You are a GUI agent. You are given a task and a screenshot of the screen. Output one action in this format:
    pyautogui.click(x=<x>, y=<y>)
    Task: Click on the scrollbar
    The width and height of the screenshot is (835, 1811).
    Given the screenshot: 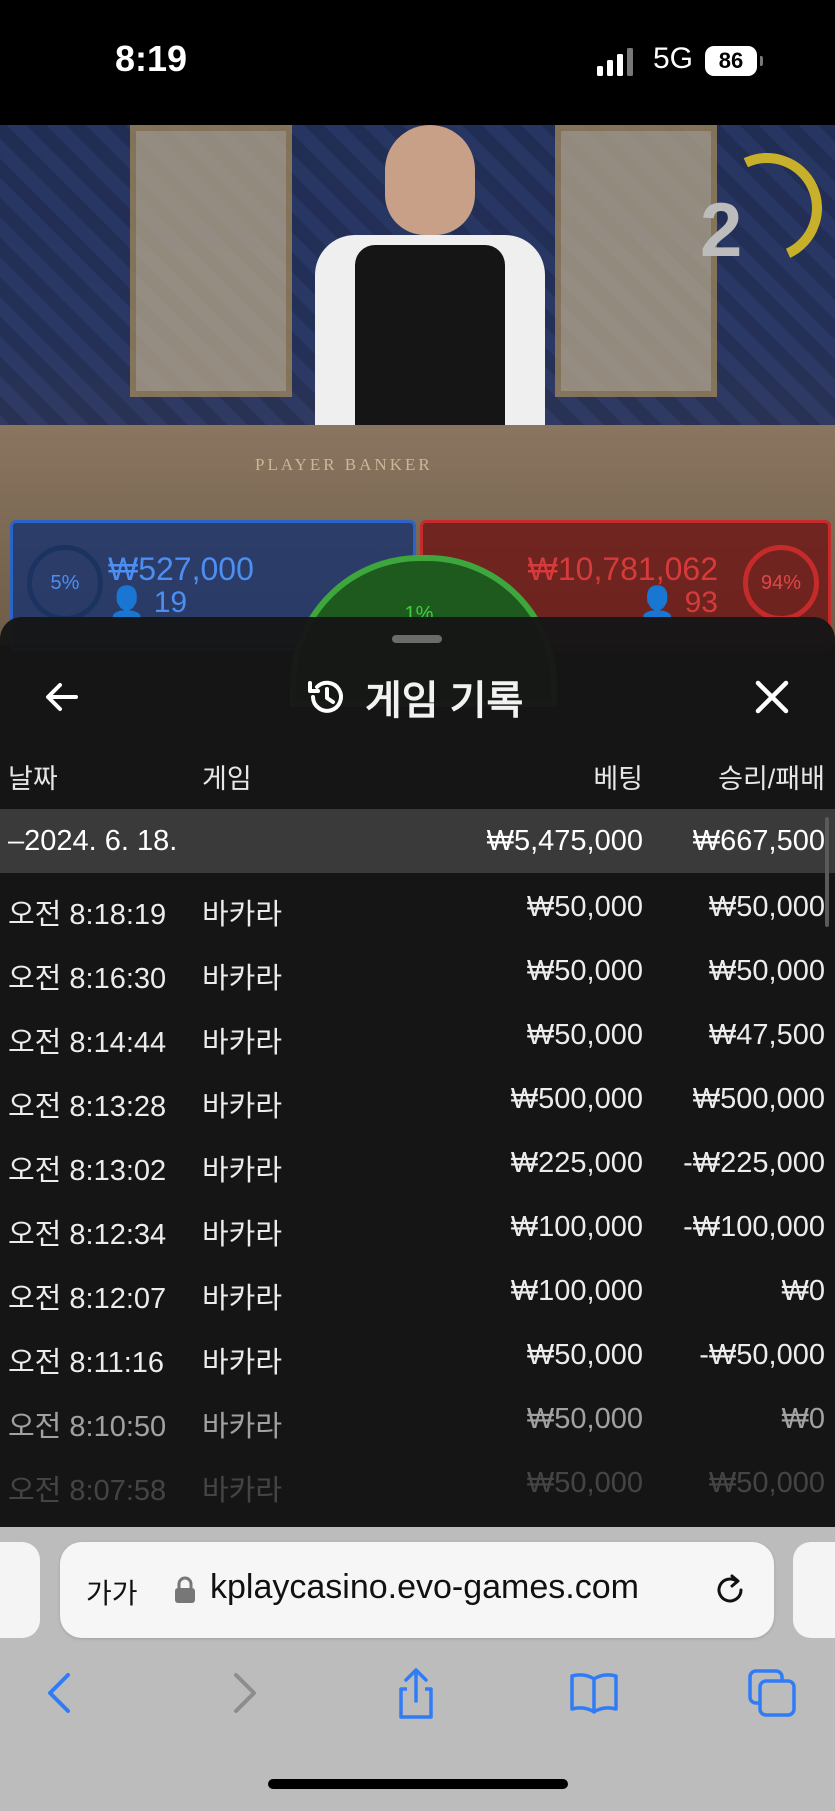 What is the action you would take?
    pyautogui.click(x=827, y=872)
    